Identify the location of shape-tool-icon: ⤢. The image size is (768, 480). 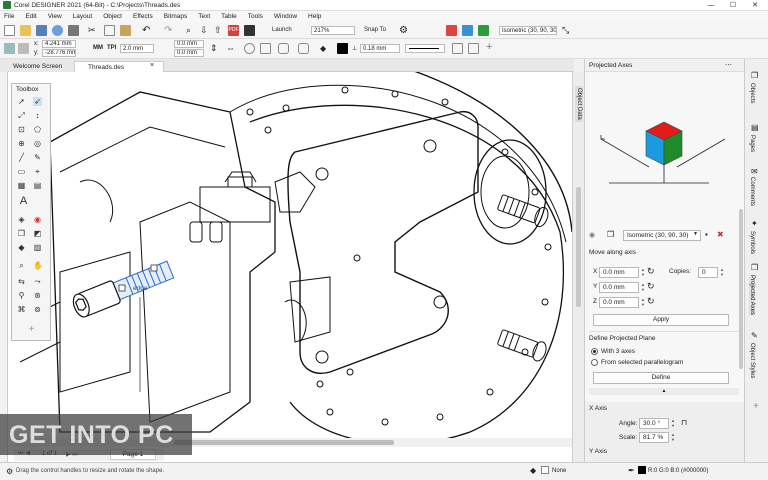
(21, 115).